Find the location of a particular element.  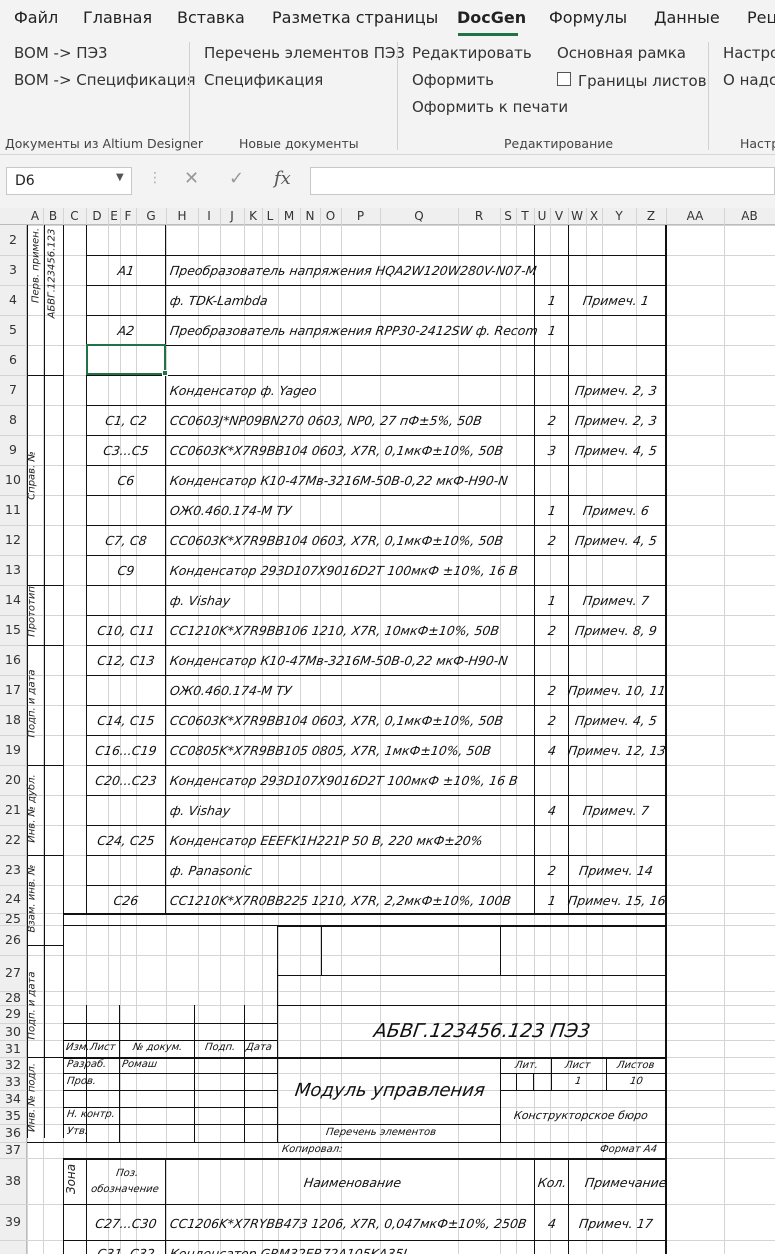

row-header: 35 is located at coordinates (13, 1115).